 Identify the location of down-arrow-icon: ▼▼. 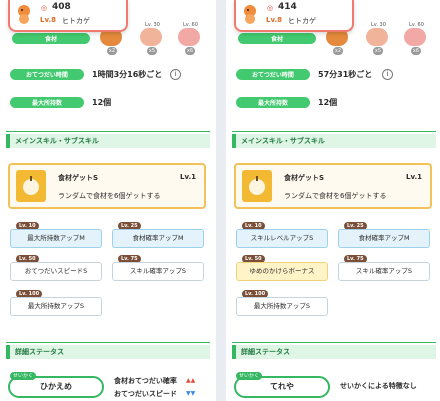
(191, 393).